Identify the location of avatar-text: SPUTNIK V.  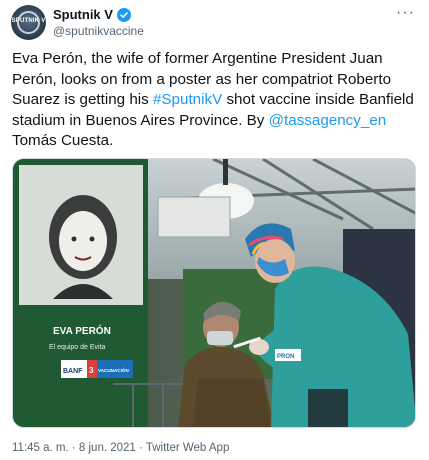
(28, 21).